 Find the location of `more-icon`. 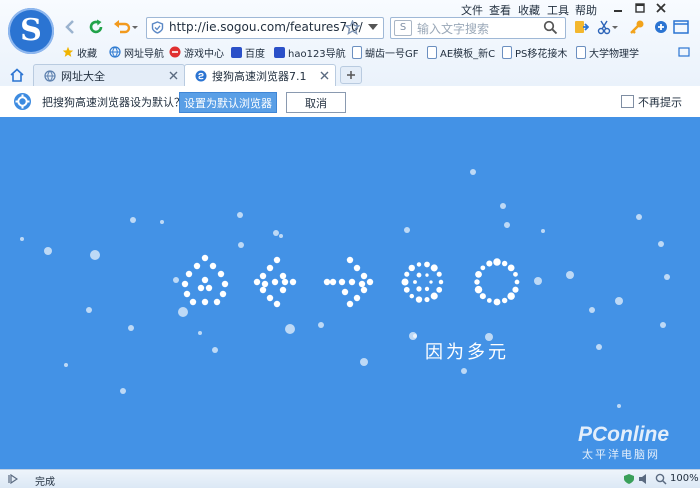

more-icon is located at coordinates (684, 52).